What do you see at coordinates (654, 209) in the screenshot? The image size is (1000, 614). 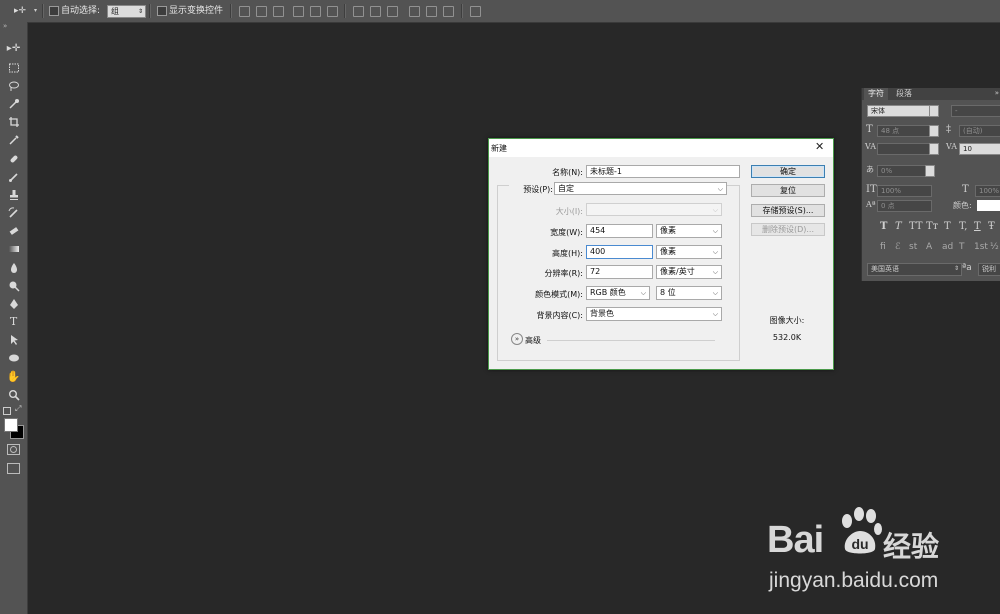 I see `size-select: ⌵` at bounding box center [654, 209].